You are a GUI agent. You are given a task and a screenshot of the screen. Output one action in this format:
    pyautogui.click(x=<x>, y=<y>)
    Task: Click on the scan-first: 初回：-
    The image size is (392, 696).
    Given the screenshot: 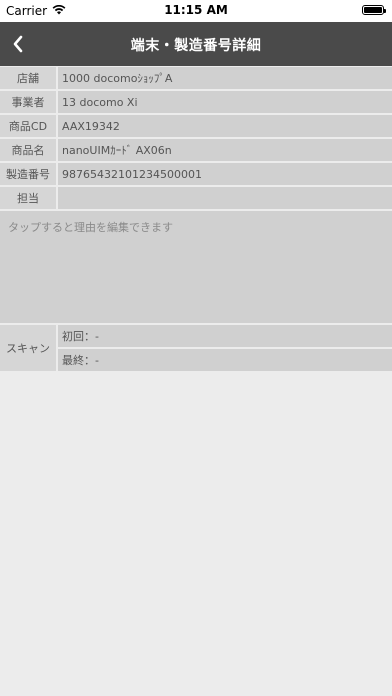 What is the action you would take?
    pyautogui.click(x=225, y=336)
    